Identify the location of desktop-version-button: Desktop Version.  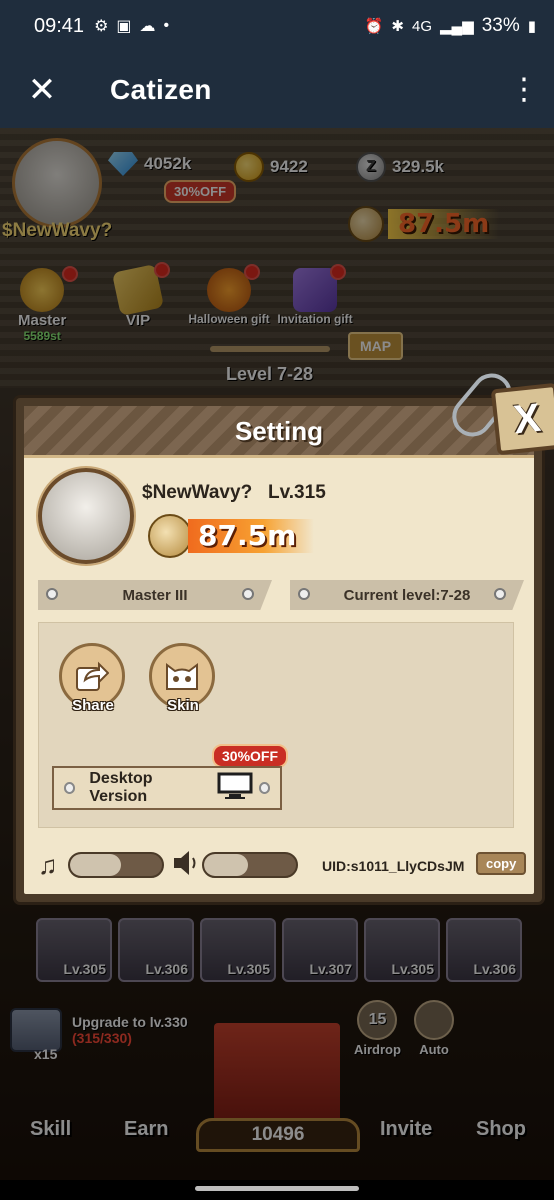
(167, 788).